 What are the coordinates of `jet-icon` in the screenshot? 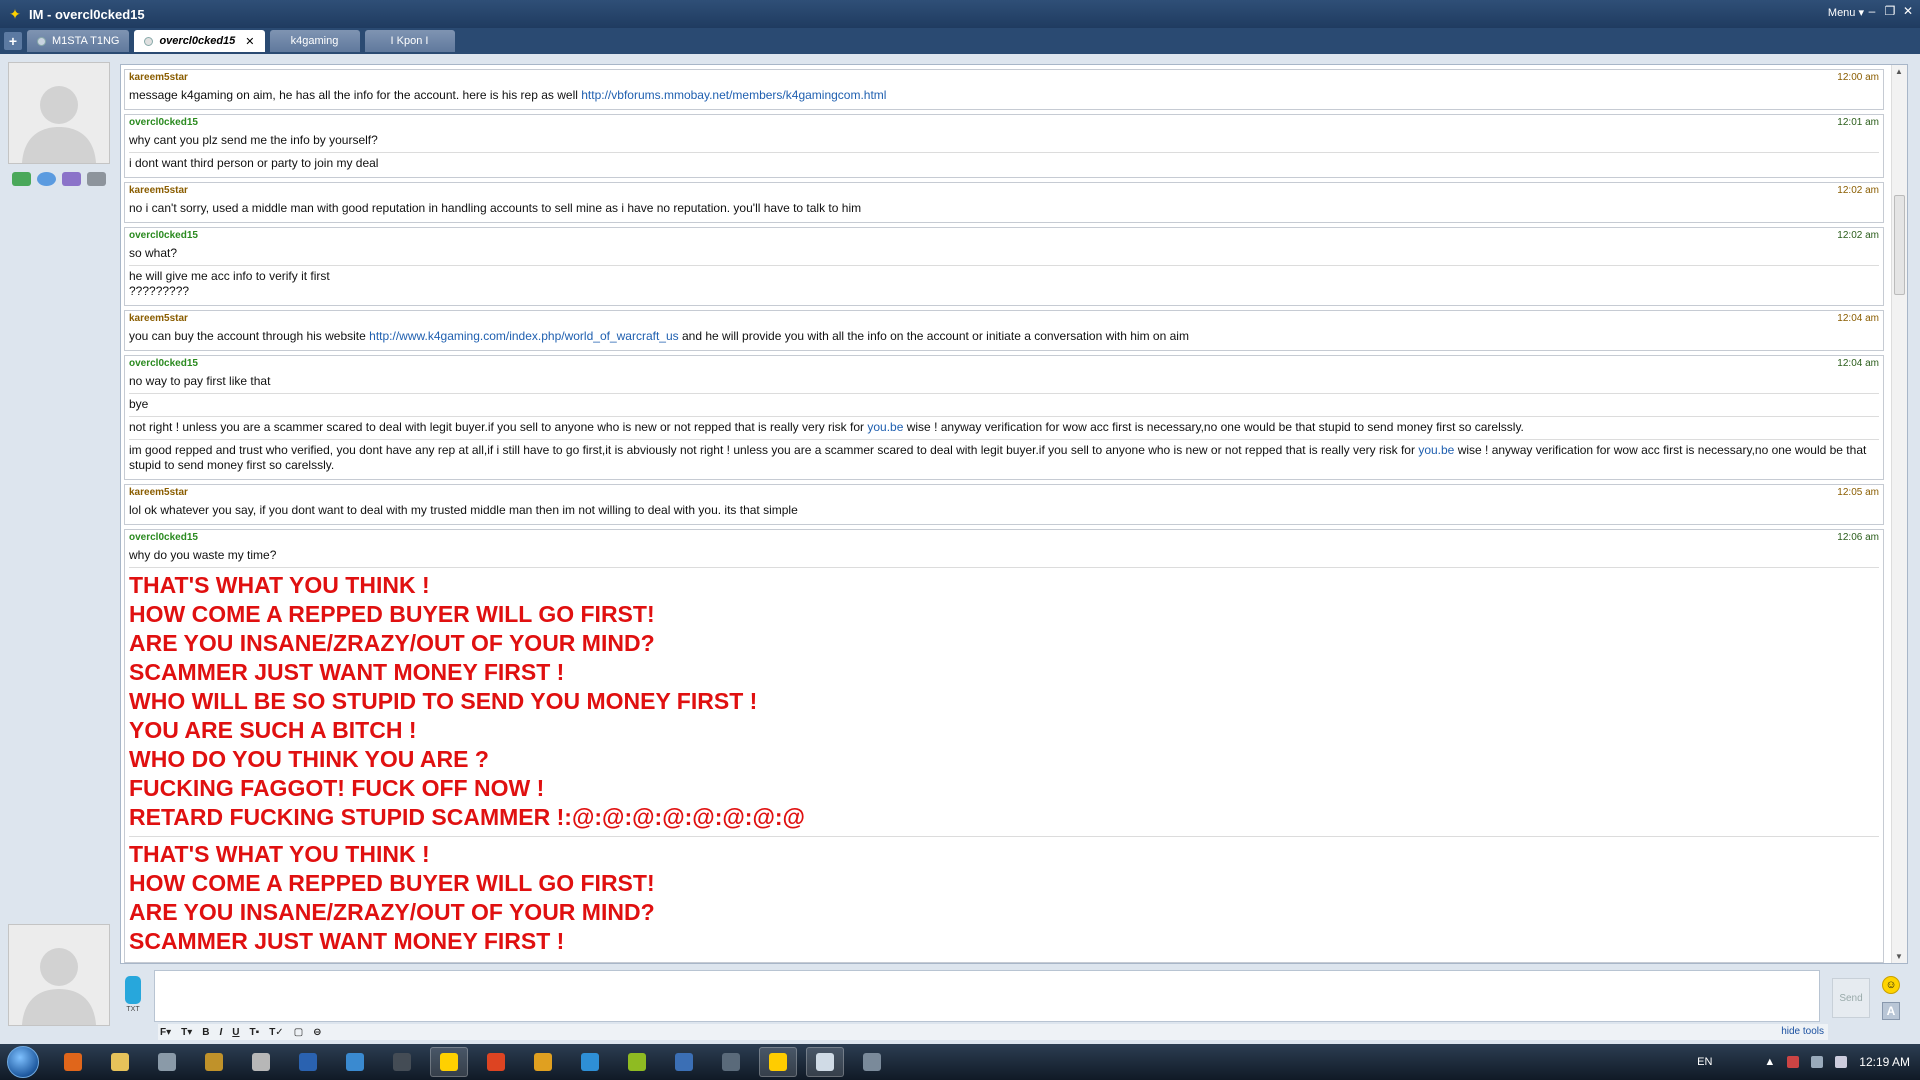 It's located at (496, 1062).